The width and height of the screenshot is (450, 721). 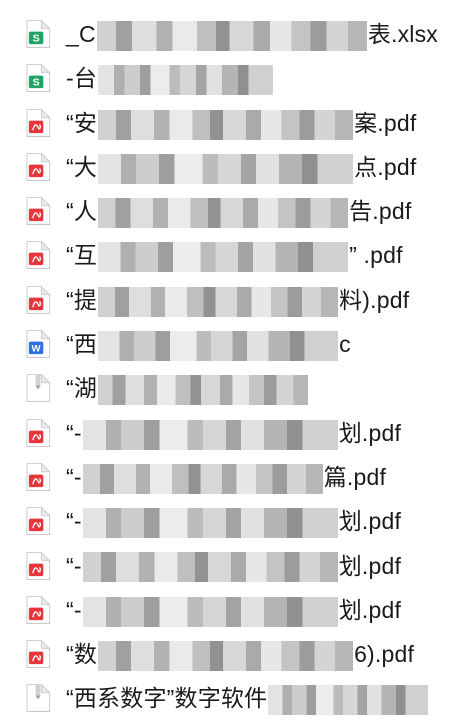 I want to click on file-row: “大 点.pdf, so click(x=225, y=167).